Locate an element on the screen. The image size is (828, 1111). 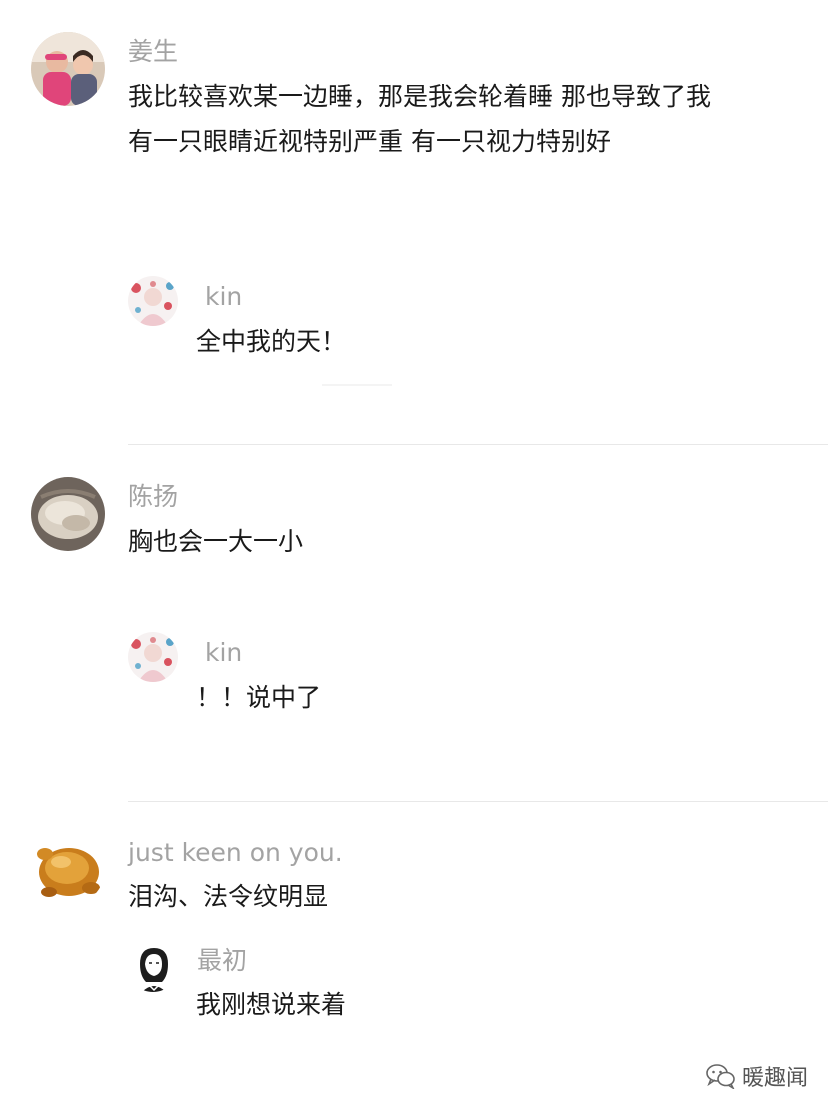
wechat-icon is located at coordinates (721, 1076).